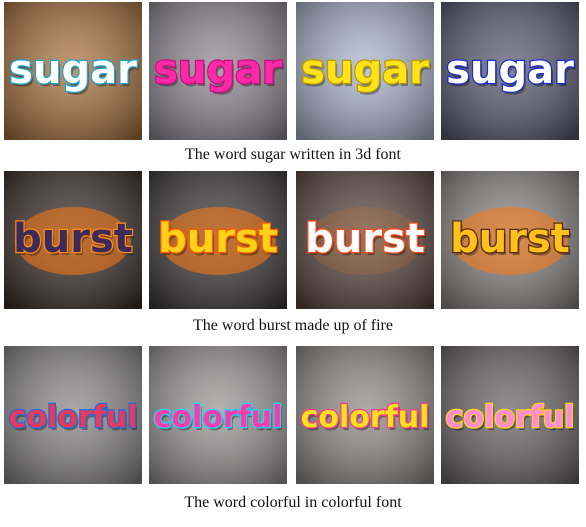 This screenshot has width=586, height=527. Describe the element at coordinates (293, 154) in the screenshot. I see `row-caption: The word sugar written in 3d font` at that location.